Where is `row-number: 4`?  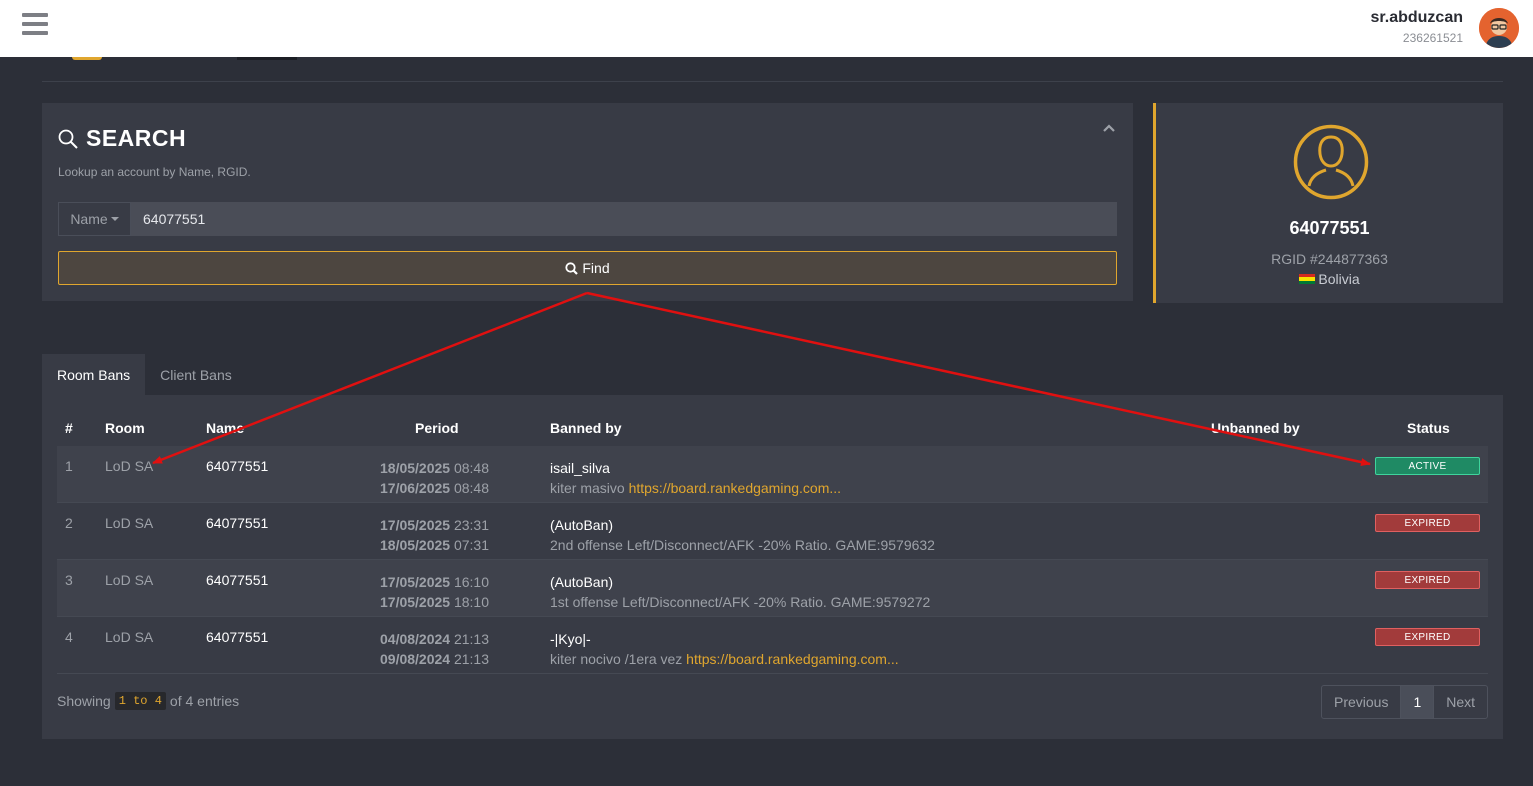 row-number: 4 is located at coordinates (69, 637).